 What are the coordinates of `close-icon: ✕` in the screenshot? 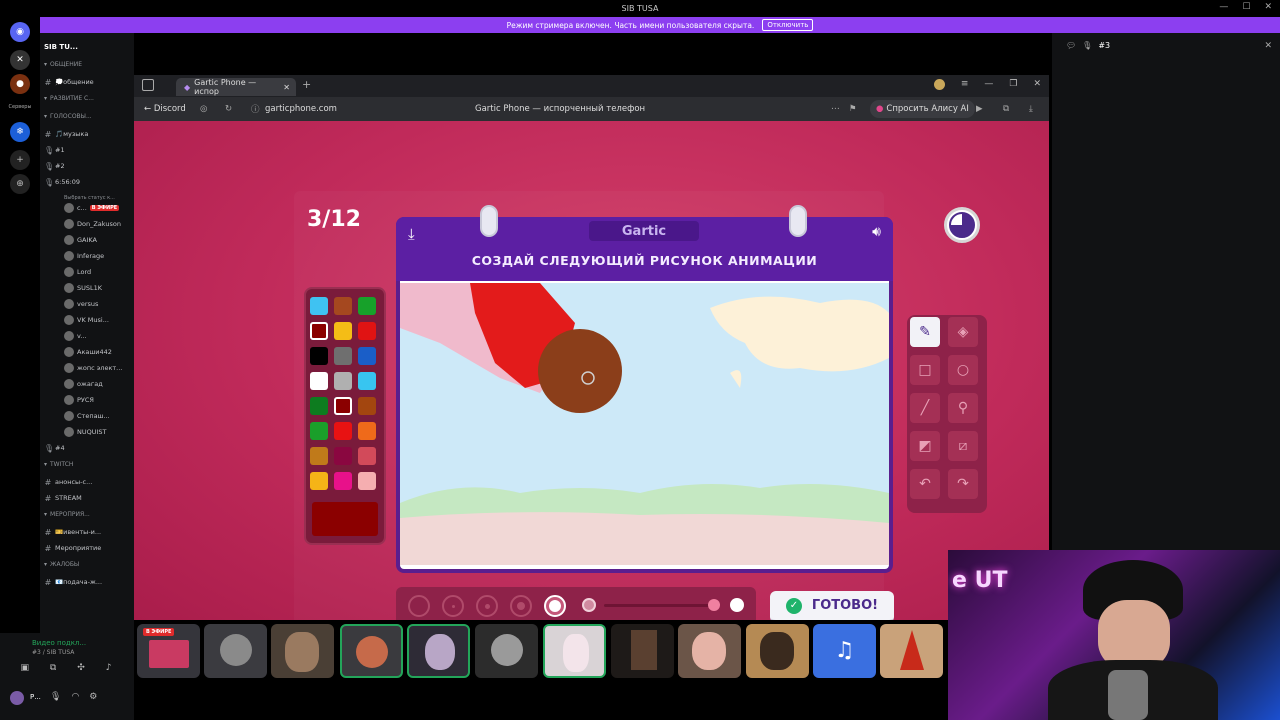 It's located at (1037, 84).